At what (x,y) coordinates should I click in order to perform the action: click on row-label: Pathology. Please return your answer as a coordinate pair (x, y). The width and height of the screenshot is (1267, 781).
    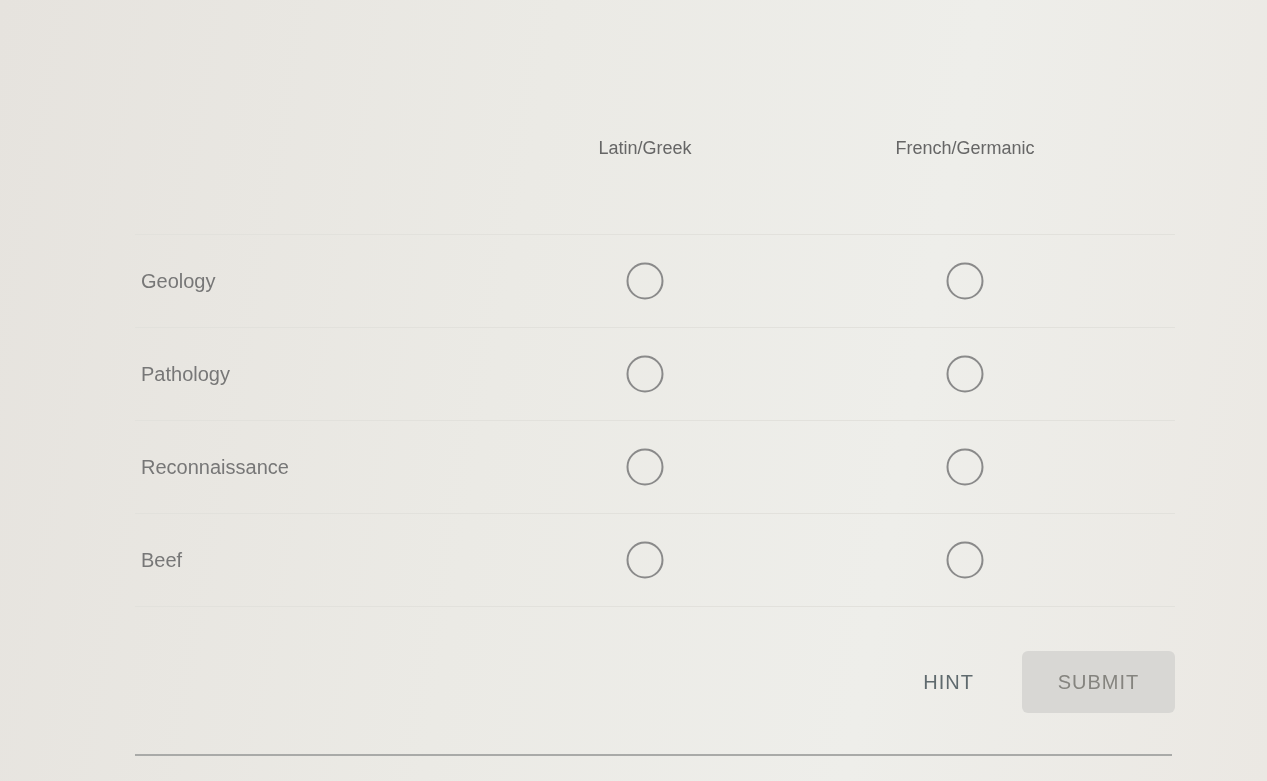
    Looking at the image, I should click on (185, 374).